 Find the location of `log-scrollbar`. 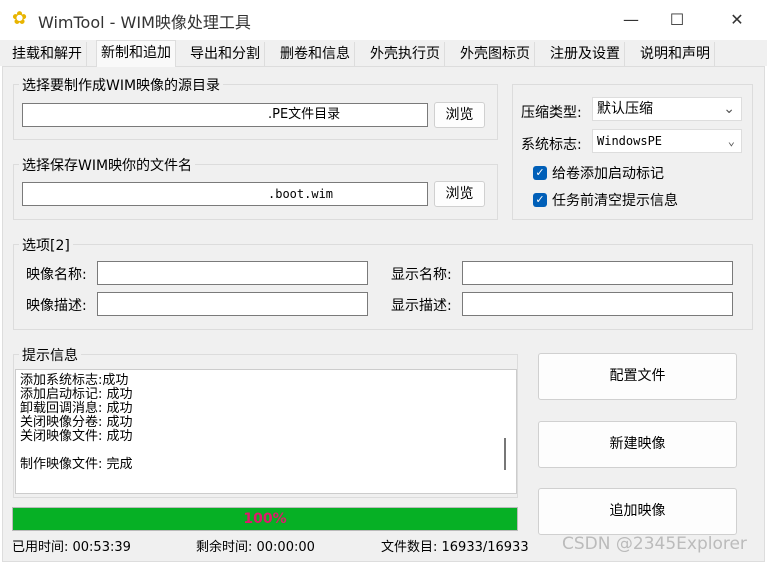

log-scrollbar is located at coordinates (505, 454).